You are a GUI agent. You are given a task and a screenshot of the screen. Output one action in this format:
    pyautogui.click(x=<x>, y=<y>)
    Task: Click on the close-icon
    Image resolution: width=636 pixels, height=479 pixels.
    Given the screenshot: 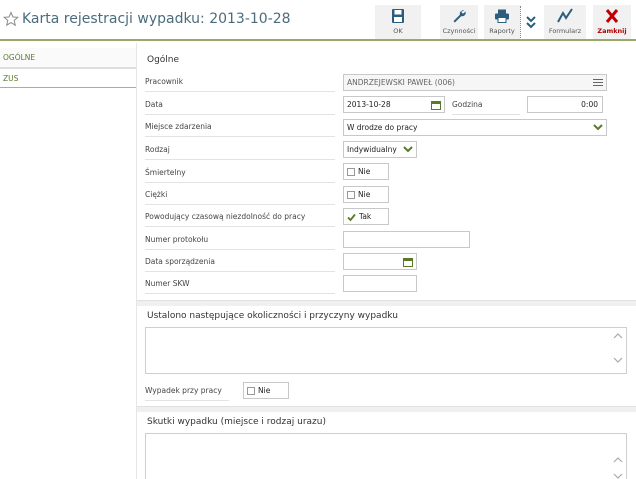 What is the action you would take?
    pyautogui.click(x=612, y=16)
    